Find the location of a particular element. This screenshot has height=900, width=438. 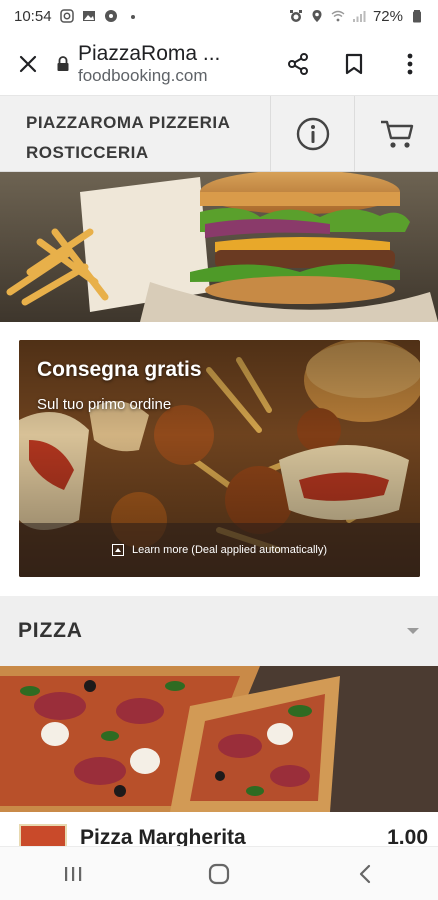

learn-more-link: Learn more (Deal applied automatically) is located at coordinates (219, 550).